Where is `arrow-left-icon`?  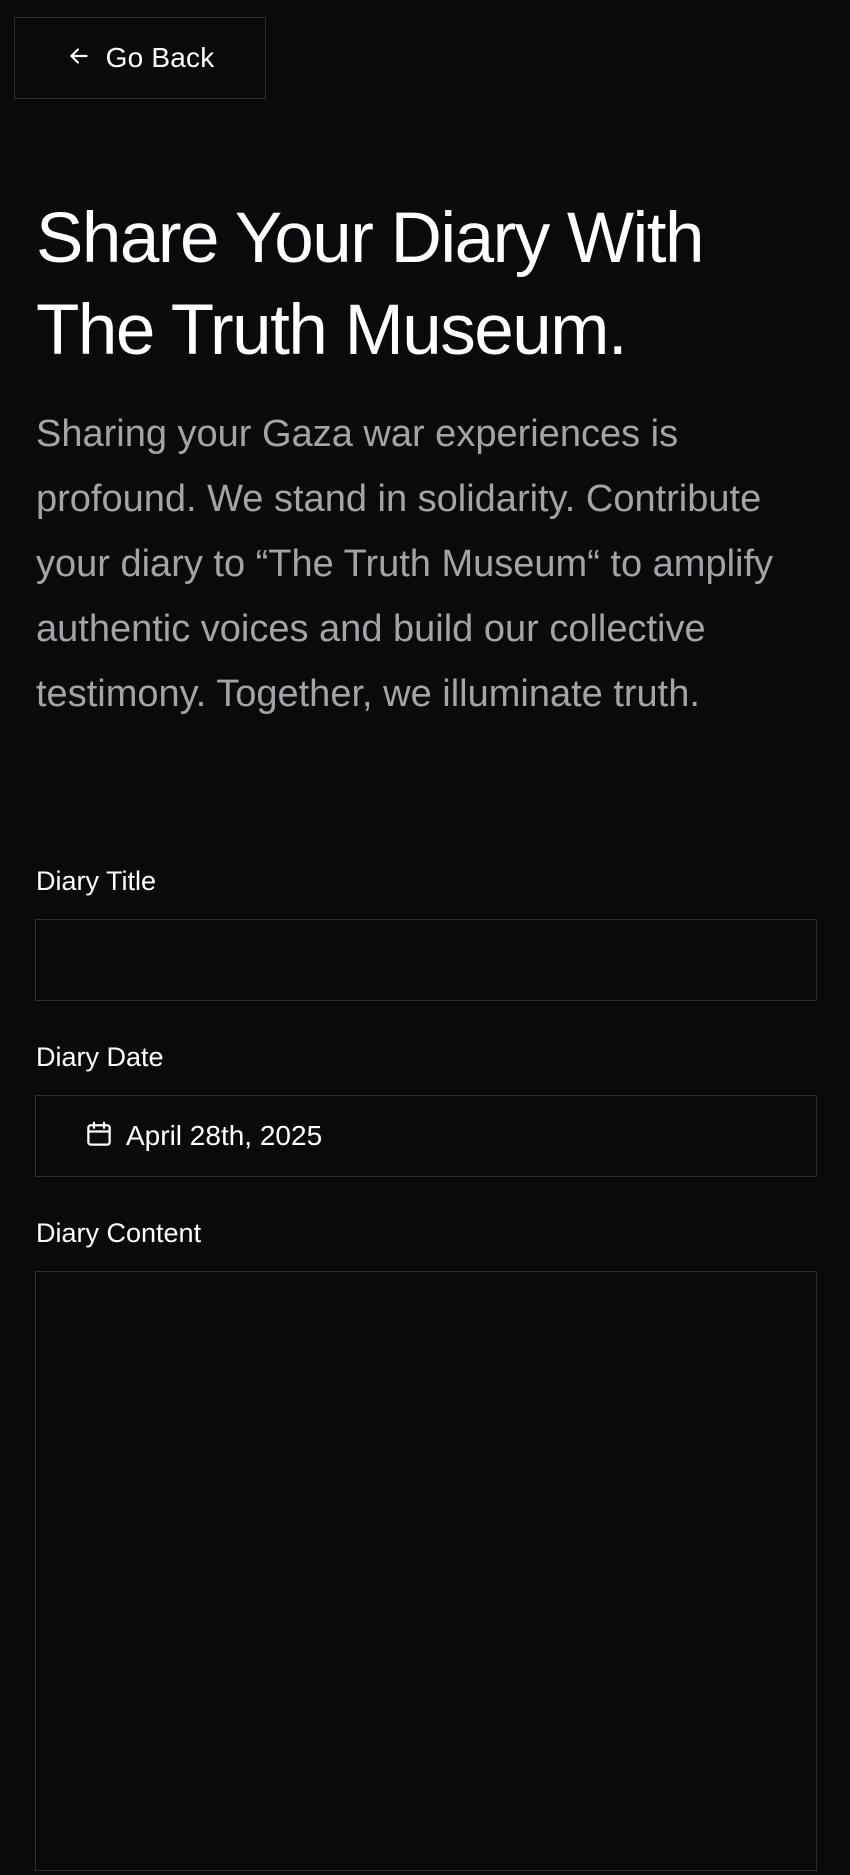
arrow-left-icon is located at coordinates (79, 58).